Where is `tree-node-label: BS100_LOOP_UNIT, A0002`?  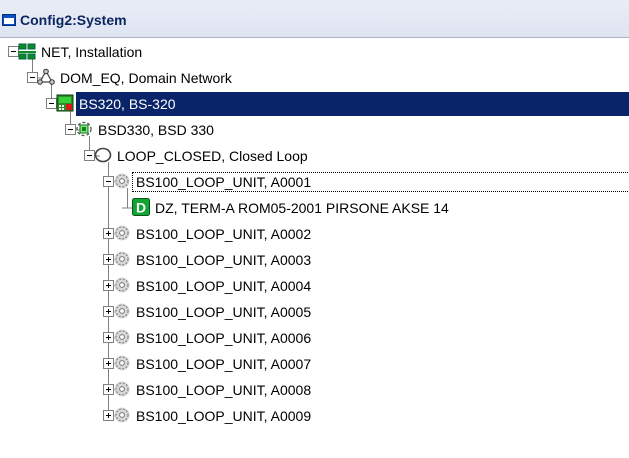
tree-node-label: BS100_LOOP_UNIT, A0002 is located at coordinates (223, 234).